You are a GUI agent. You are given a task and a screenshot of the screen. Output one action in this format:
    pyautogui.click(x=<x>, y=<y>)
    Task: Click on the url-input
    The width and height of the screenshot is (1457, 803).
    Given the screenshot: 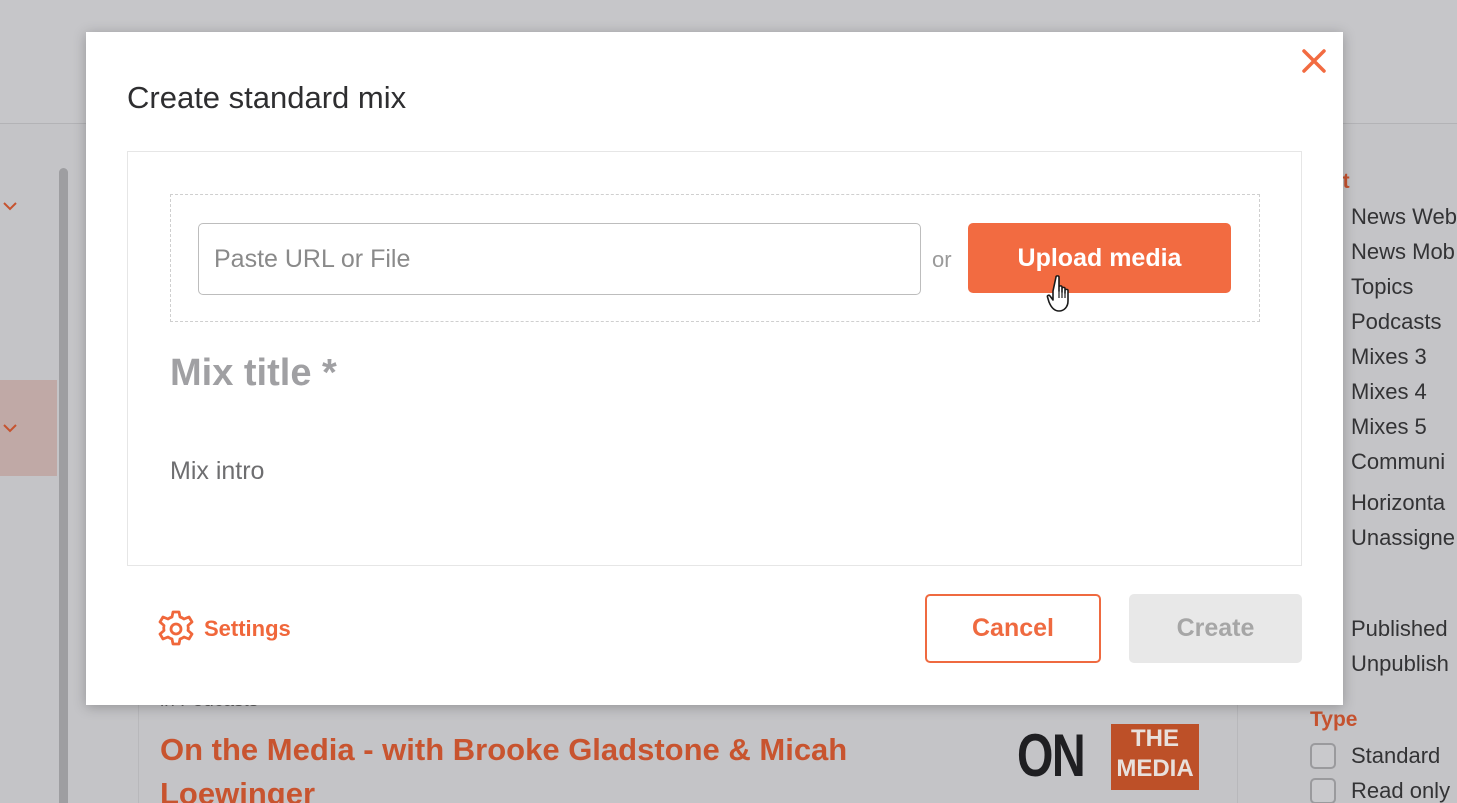 What is the action you would take?
    pyautogui.click(x=559, y=259)
    